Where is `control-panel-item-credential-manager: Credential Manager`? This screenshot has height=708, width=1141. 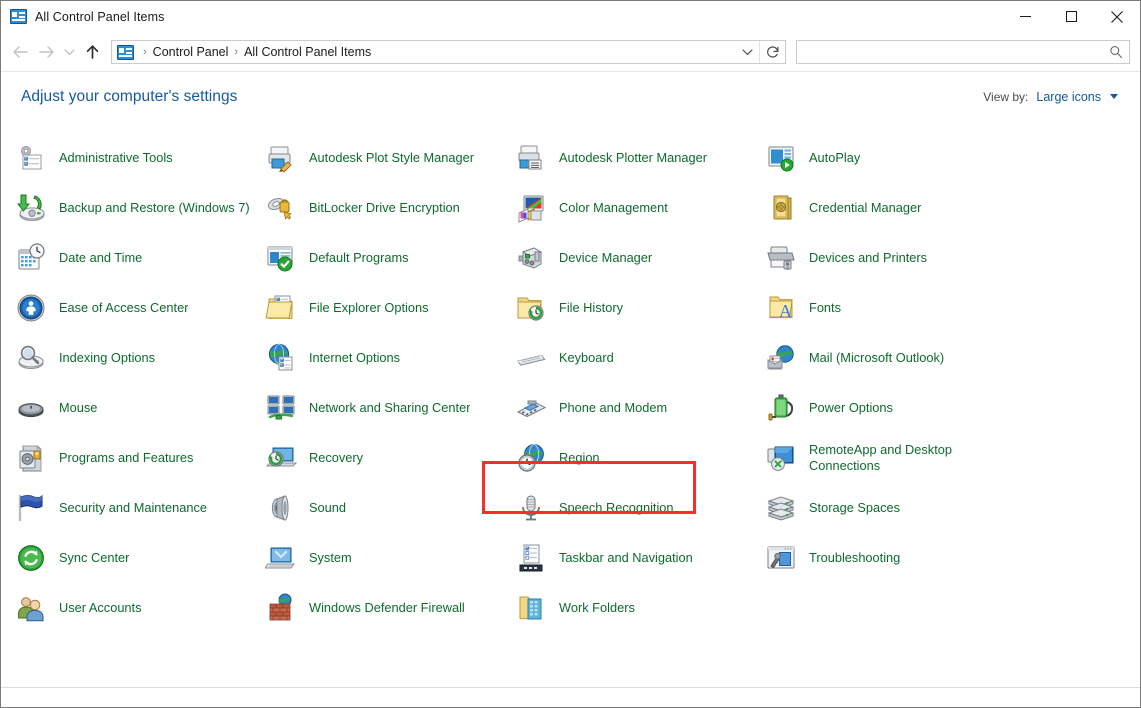 control-panel-item-credential-manager: Credential Manager is located at coordinates (890, 208).